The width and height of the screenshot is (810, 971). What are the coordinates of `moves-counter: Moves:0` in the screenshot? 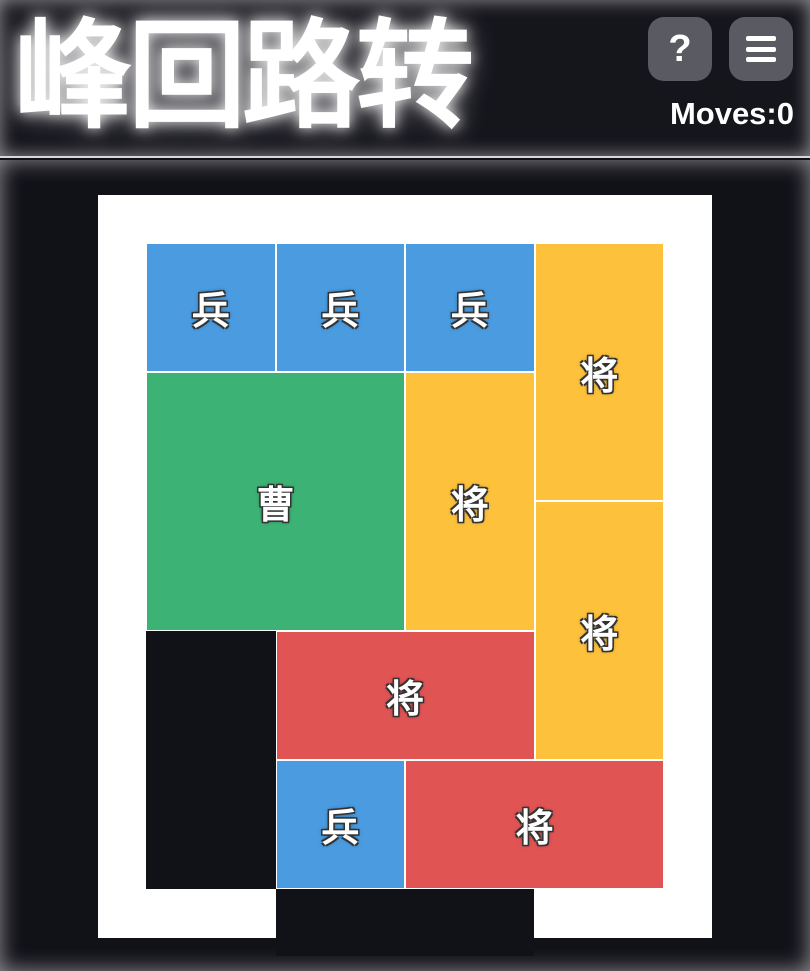 It's located at (732, 114).